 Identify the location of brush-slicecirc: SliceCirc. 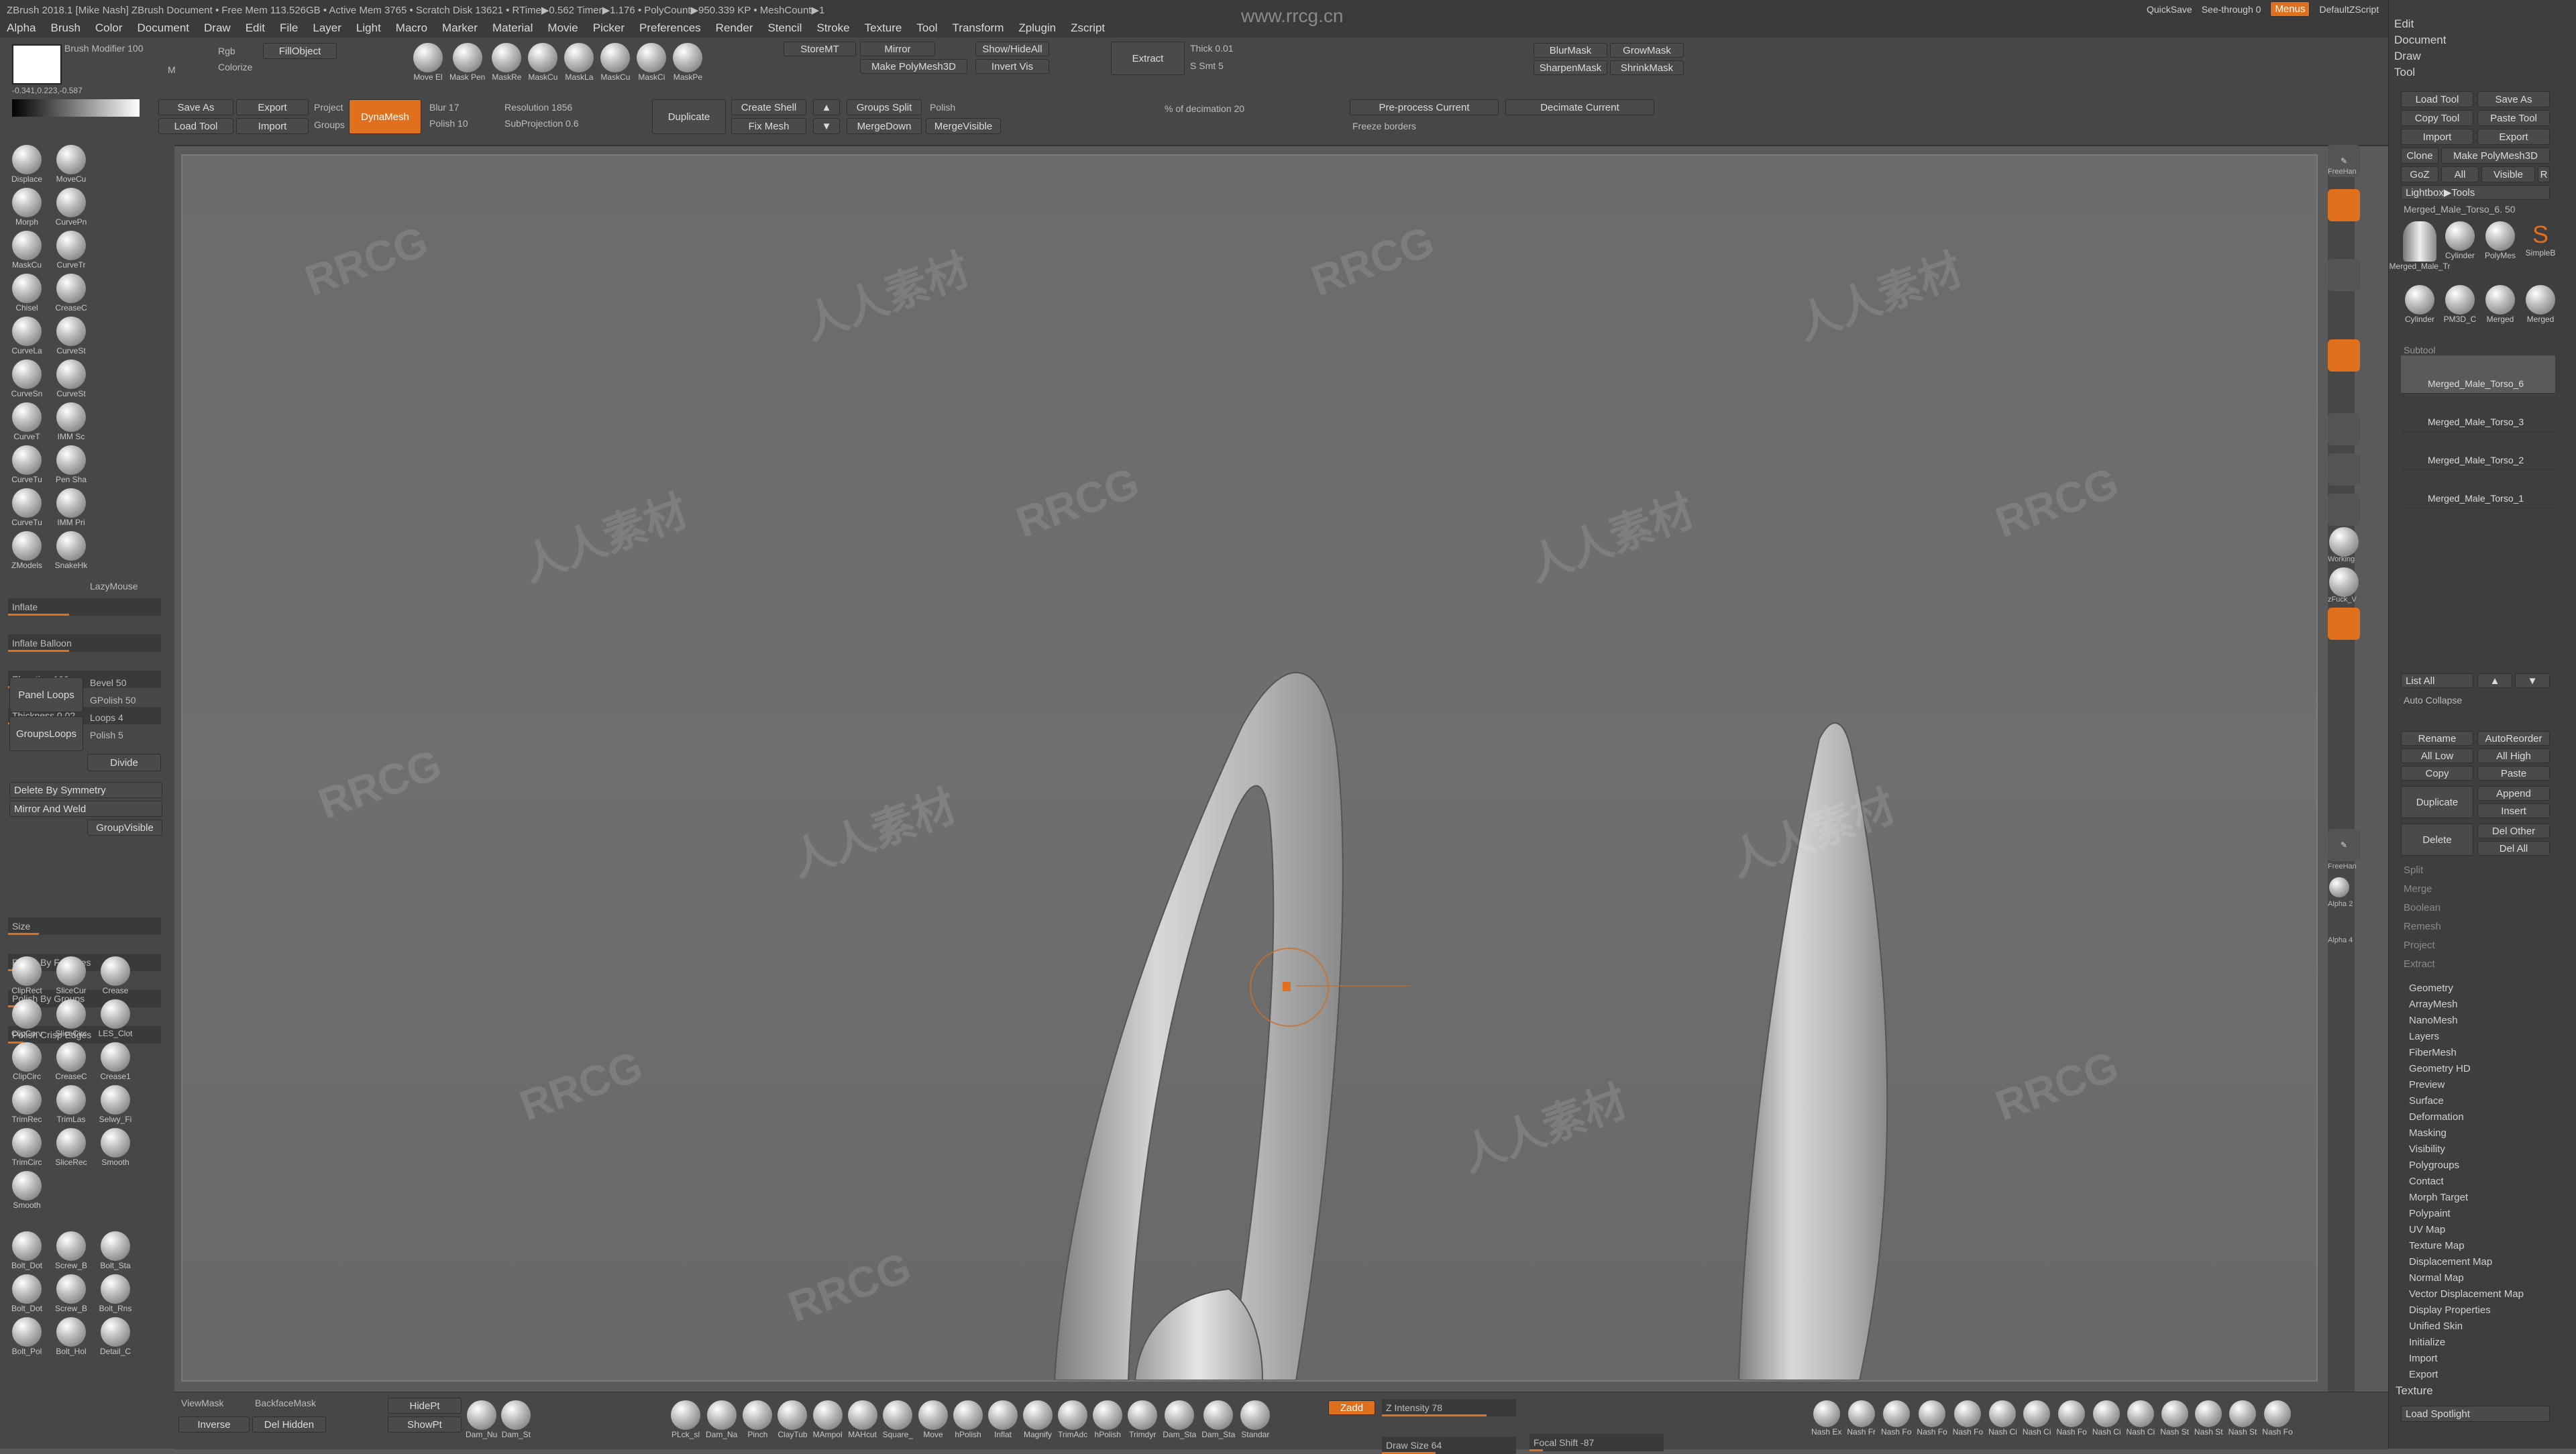
(71, 1018).